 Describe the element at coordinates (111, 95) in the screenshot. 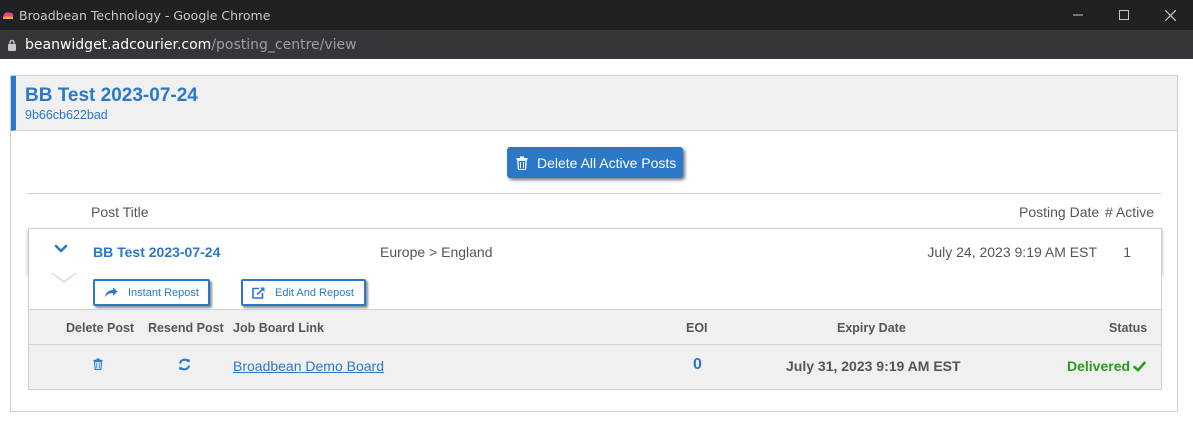

I see `page-title: BB Test 2023-07-24` at that location.